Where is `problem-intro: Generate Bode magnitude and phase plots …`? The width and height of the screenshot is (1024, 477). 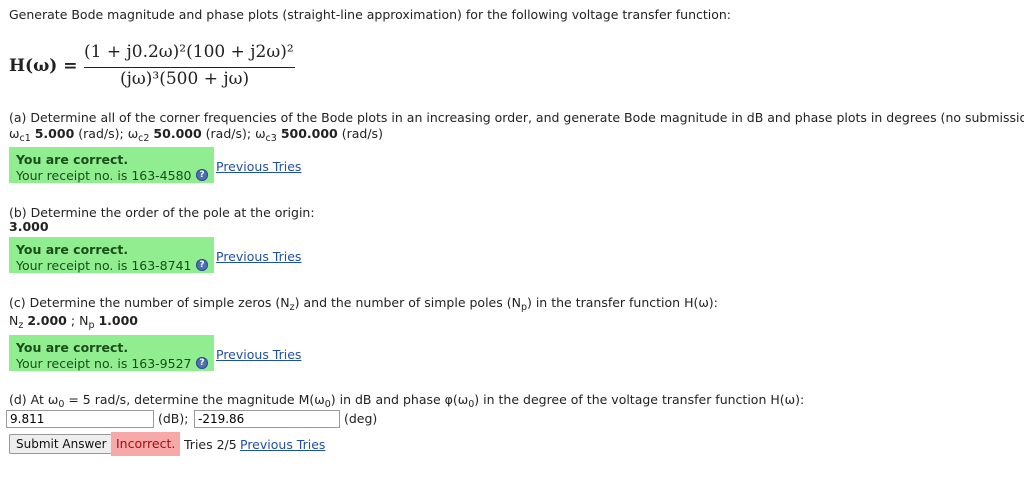 problem-intro: Generate Bode magnitude and phase plots … is located at coordinates (370, 14).